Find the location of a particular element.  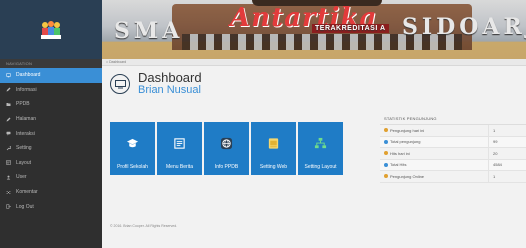

sidebar-item-label: Dashboard is located at coordinates (28, 75).